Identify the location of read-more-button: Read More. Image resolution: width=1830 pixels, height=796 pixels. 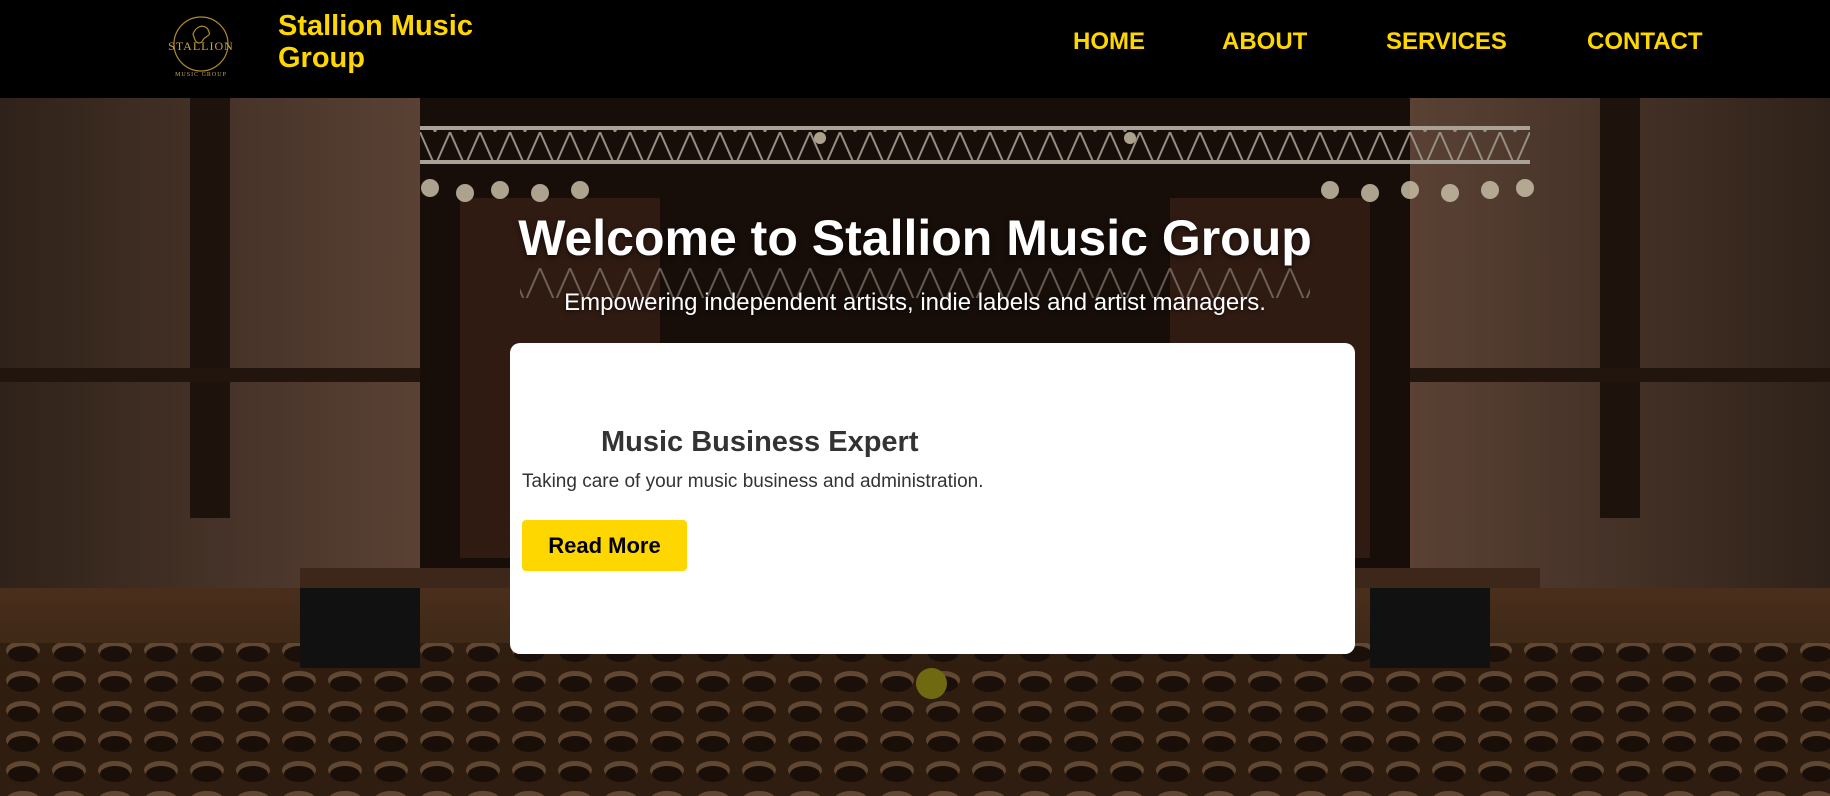
(604, 545).